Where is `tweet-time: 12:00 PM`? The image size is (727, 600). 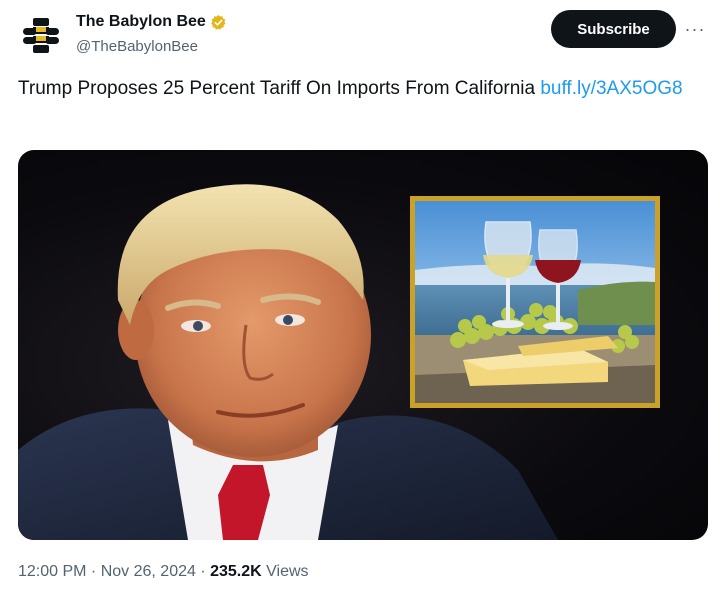
tweet-time: 12:00 PM is located at coordinates (52, 571).